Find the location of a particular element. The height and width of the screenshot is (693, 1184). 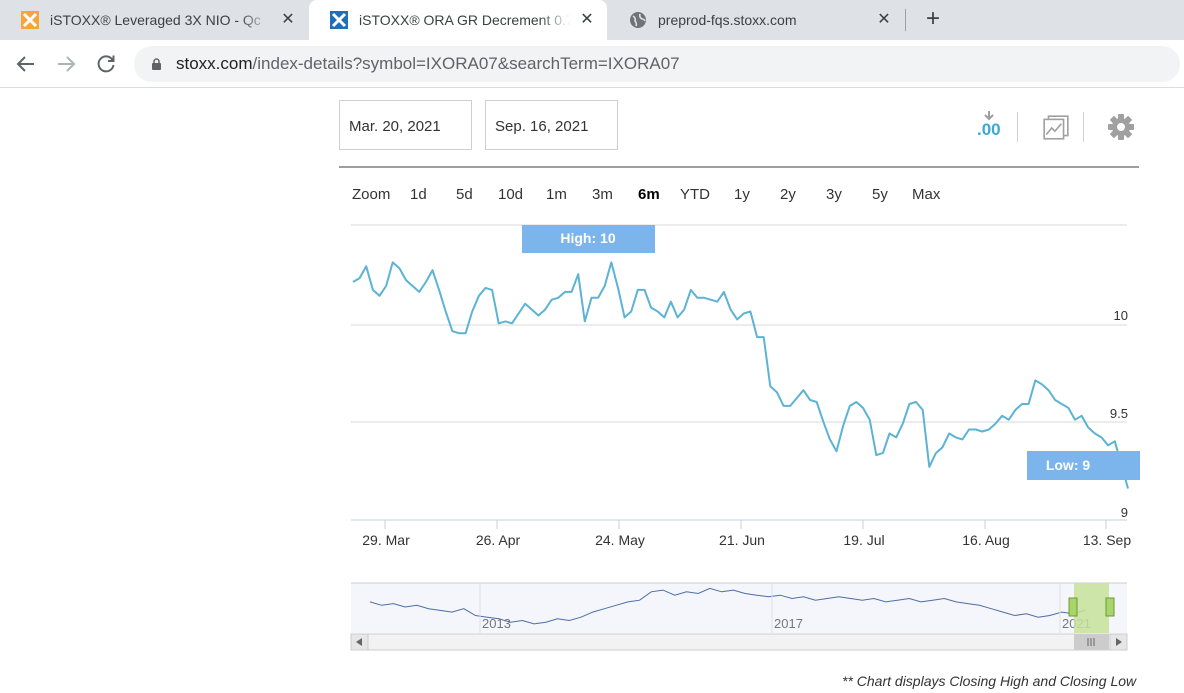

high-flag: High: 10 is located at coordinates (588, 239).